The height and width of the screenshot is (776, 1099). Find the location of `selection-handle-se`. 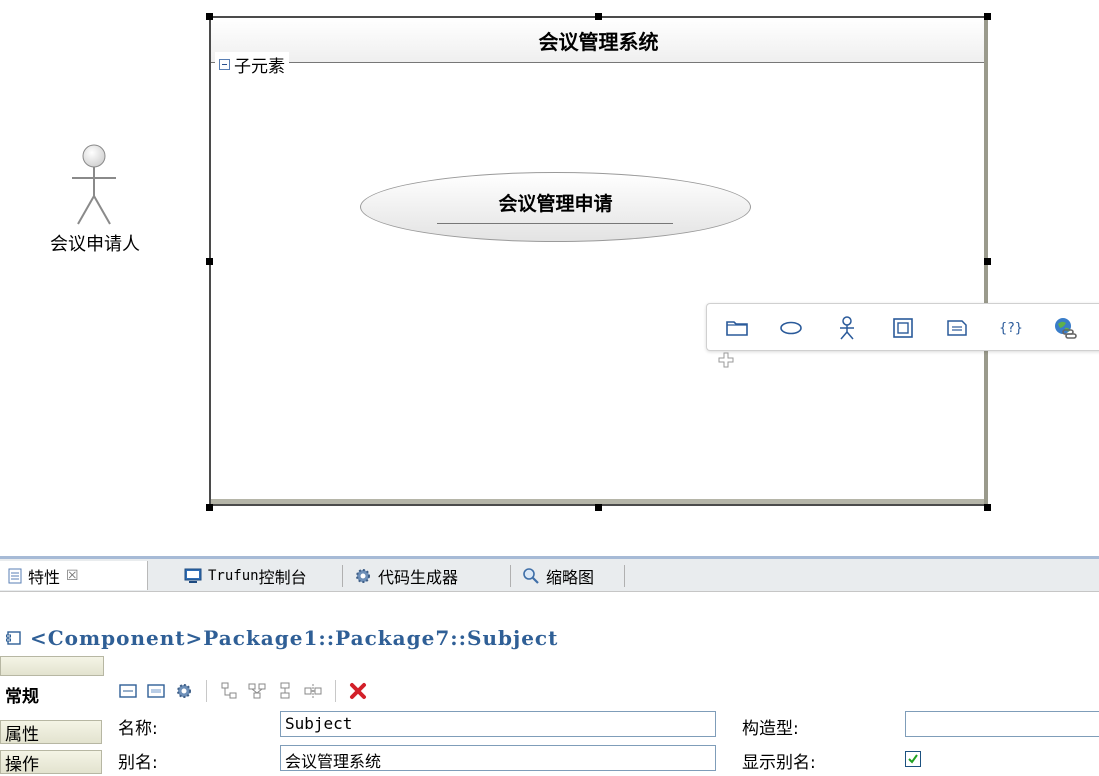

selection-handle-se is located at coordinates (987, 507).